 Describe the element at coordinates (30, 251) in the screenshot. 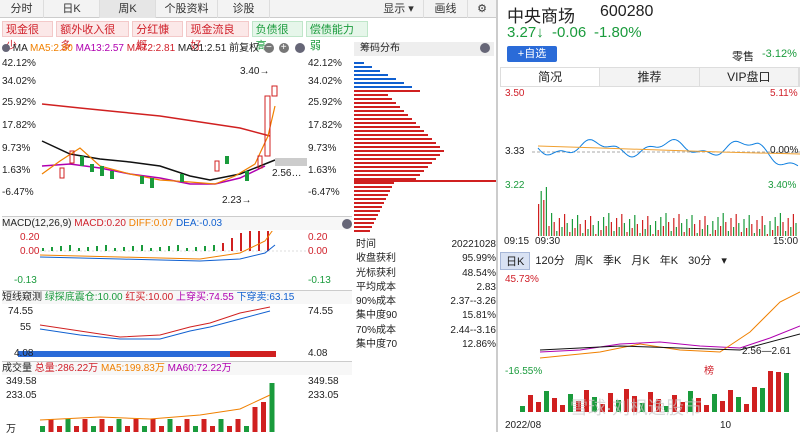

I see `macd-tick: 0.00` at that location.